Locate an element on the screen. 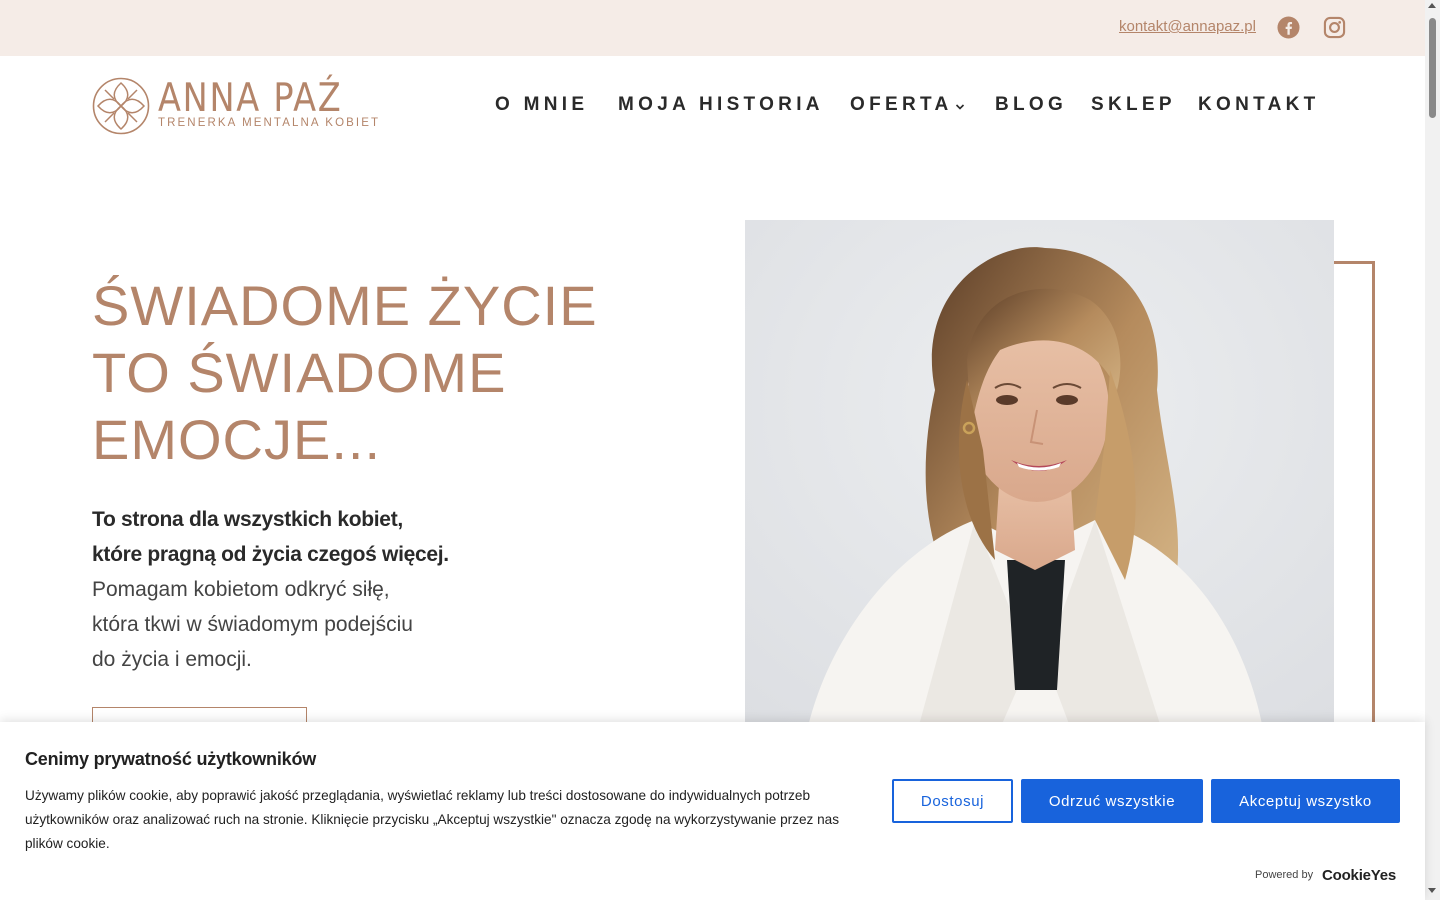 This screenshot has width=1440, height=900. nav-item-oferta: OFERTA is located at coordinates (901, 105).